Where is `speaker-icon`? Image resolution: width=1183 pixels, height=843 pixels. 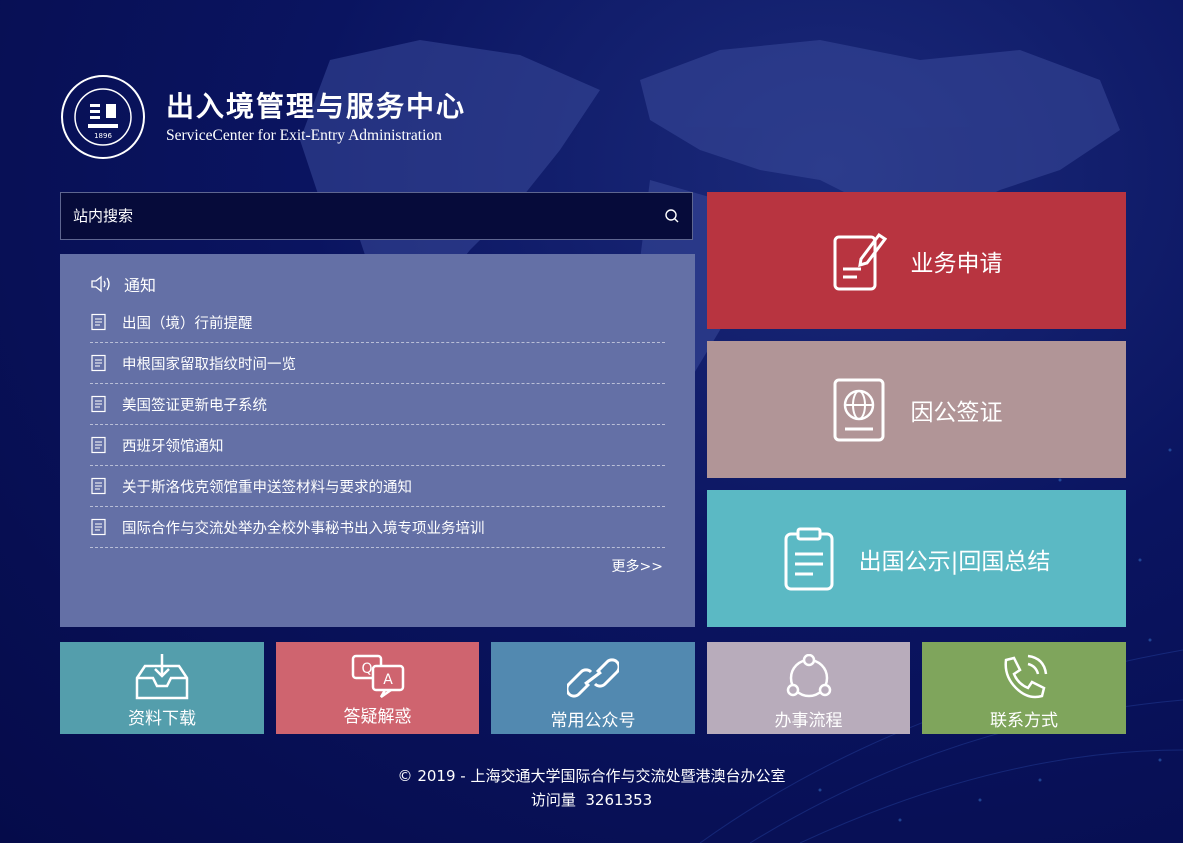 speaker-icon is located at coordinates (100, 284).